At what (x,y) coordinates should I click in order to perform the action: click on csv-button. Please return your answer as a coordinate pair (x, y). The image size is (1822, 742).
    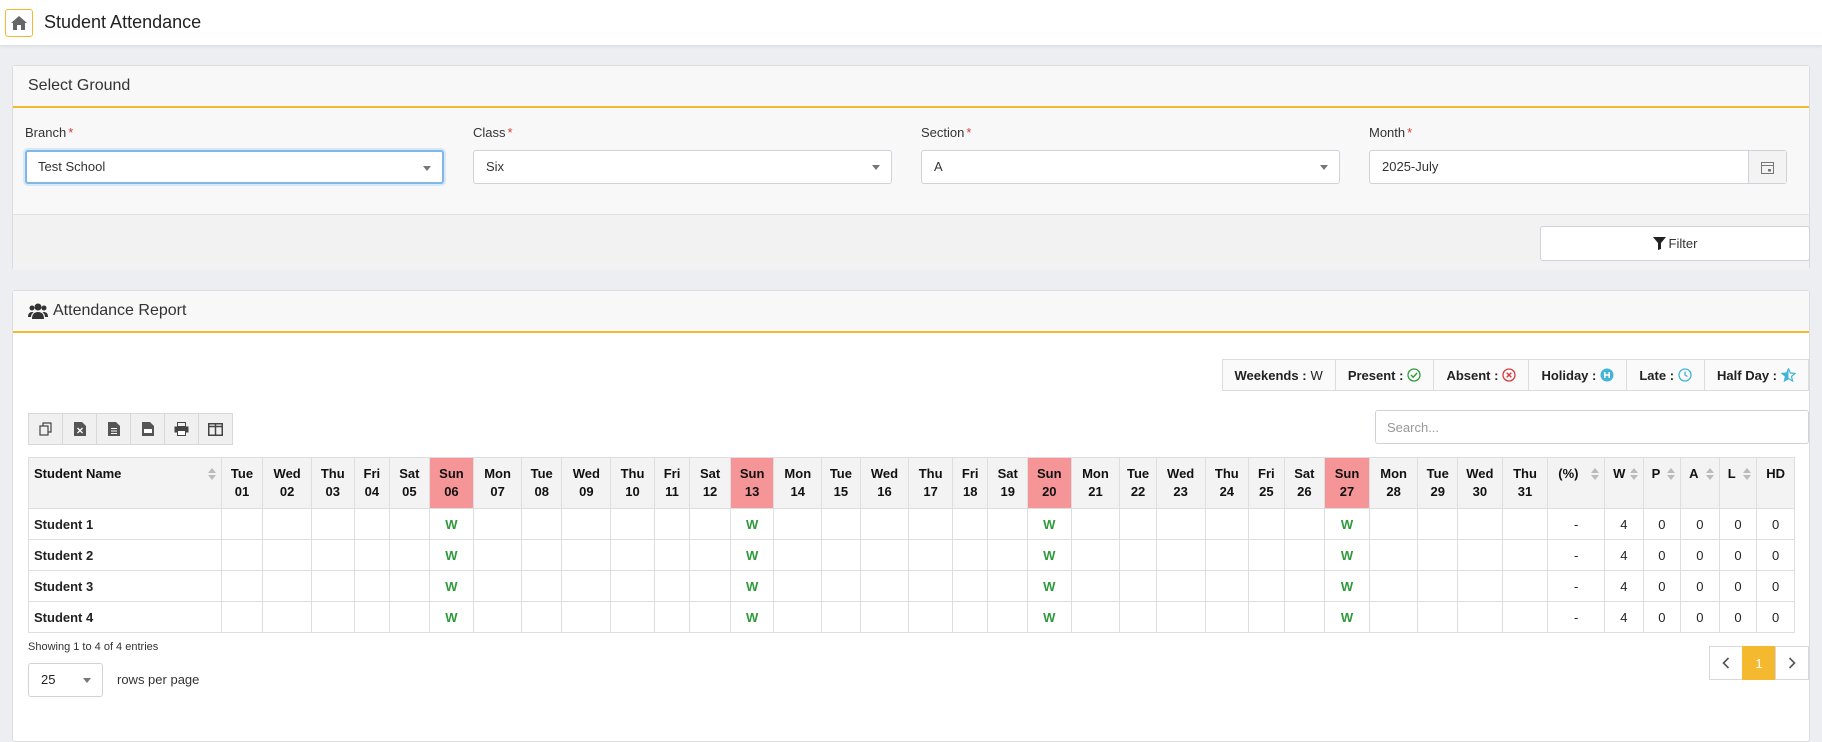
    Looking at the image, I should click on (113, 429).